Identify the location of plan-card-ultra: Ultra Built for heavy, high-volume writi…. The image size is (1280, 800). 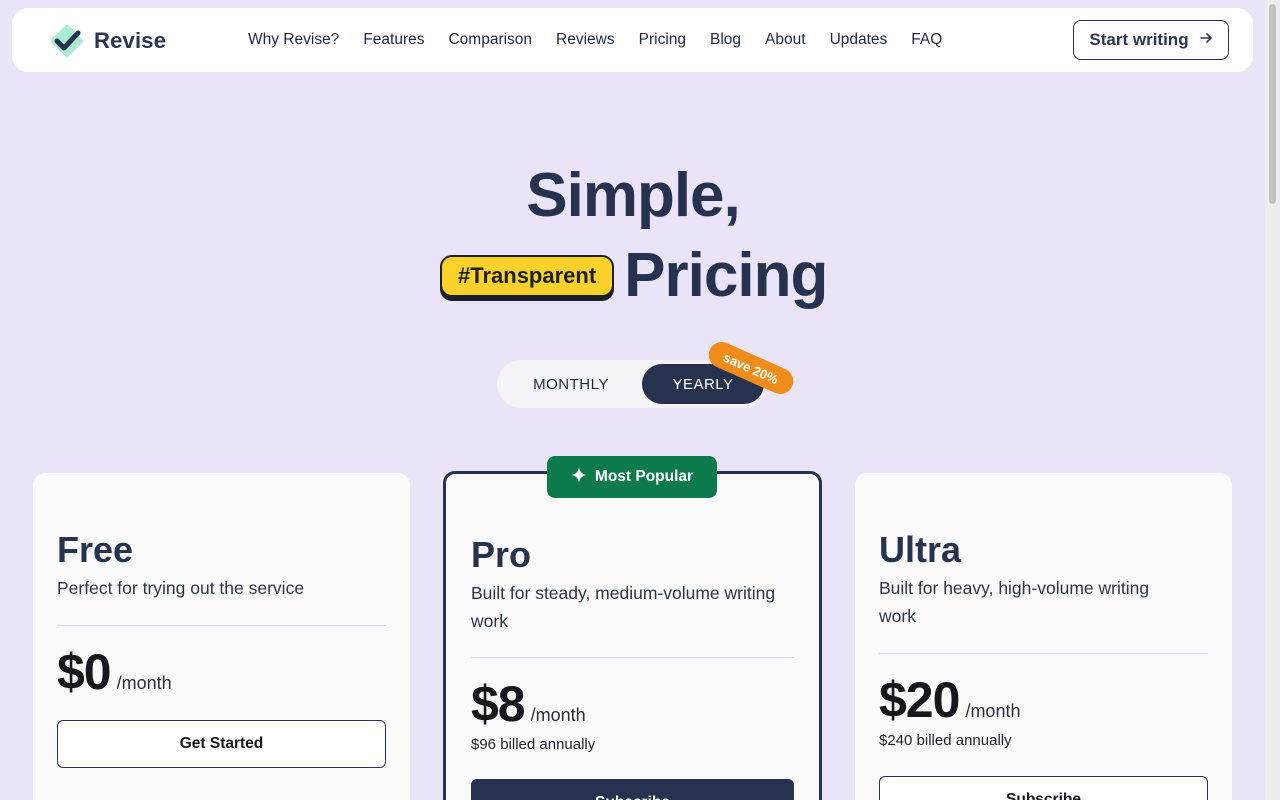
(1043, 636).